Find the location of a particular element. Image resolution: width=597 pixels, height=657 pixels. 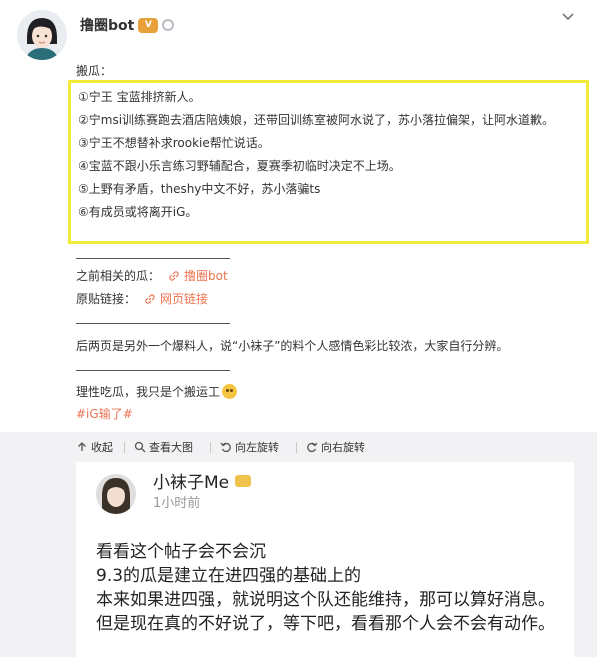

closing-text: 理性吃瓜，我只是个搬运工 is located at coordinates (148, 392).